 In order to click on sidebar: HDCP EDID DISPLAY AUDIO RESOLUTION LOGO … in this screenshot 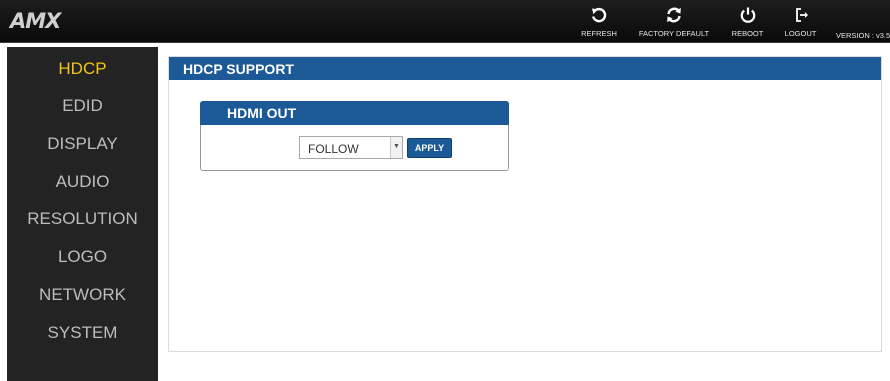, I will do `click(82, 214)`.